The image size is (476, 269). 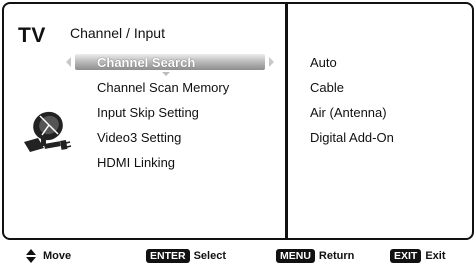 I want to click on tv-label: TV, so click(x=32, y=35).